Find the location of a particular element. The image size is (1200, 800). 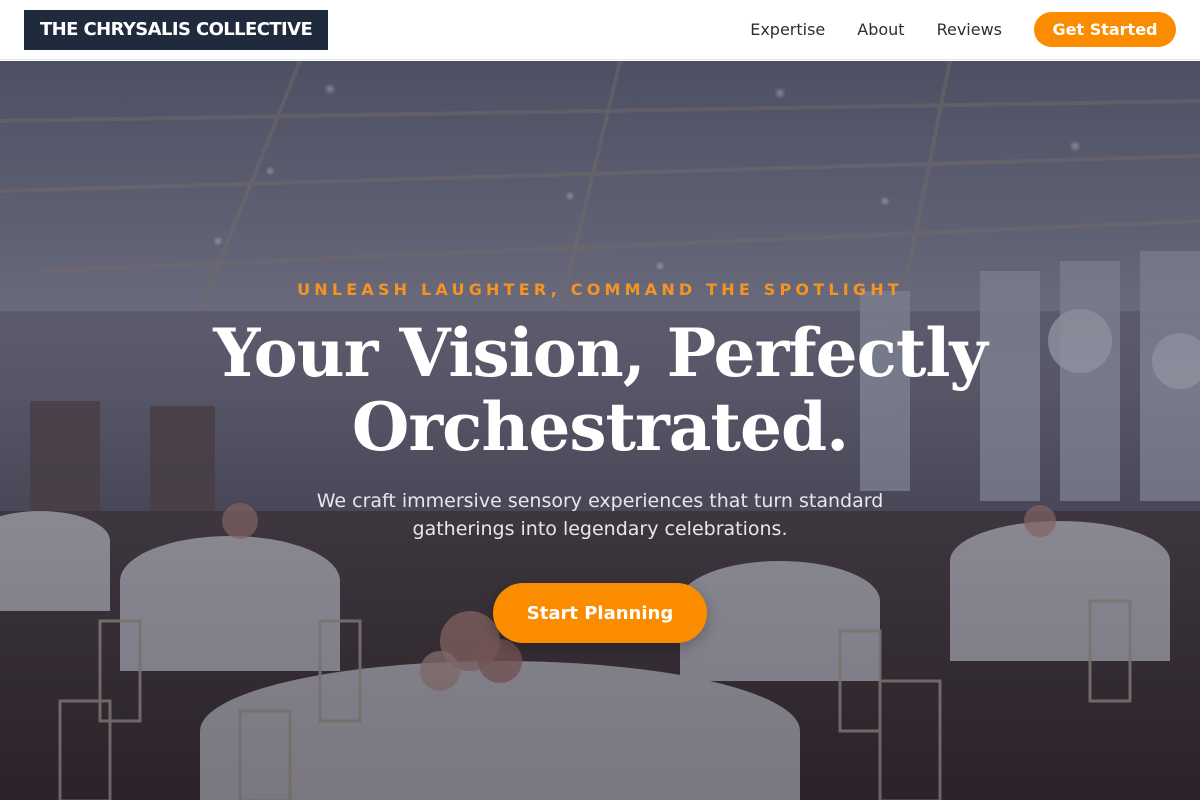

hero-headline-line1: Your Vision, Perfectly is located at coordinates (600, 353).